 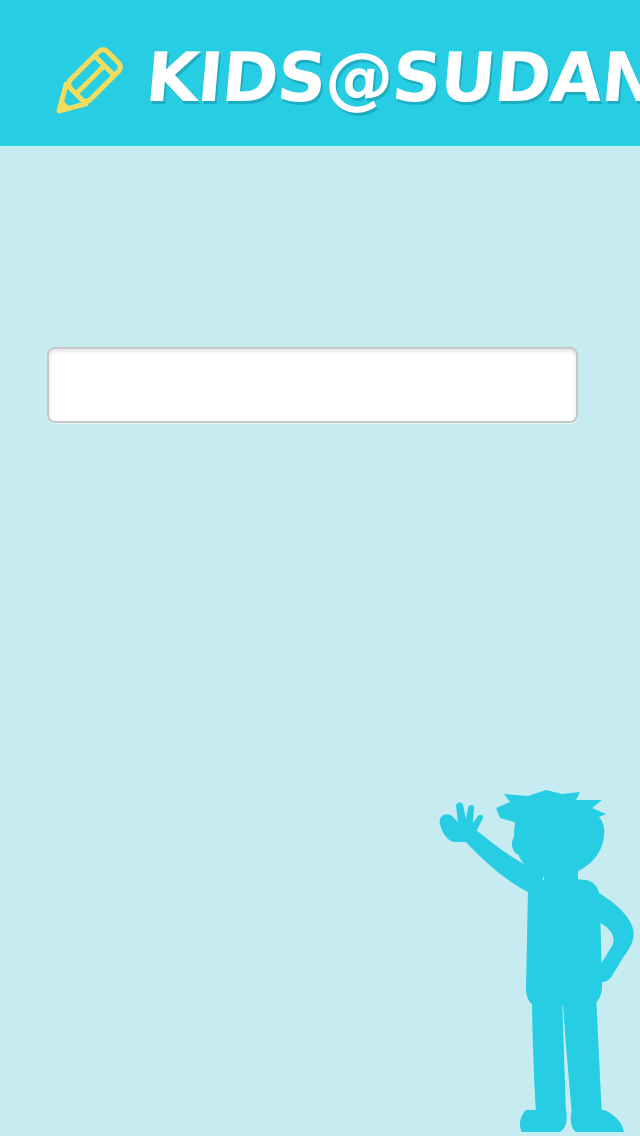 What do you see at coordinates (536, 961) in the screenshot?
I see `waving-kid-silhouette` at bounding box center [536, 961].